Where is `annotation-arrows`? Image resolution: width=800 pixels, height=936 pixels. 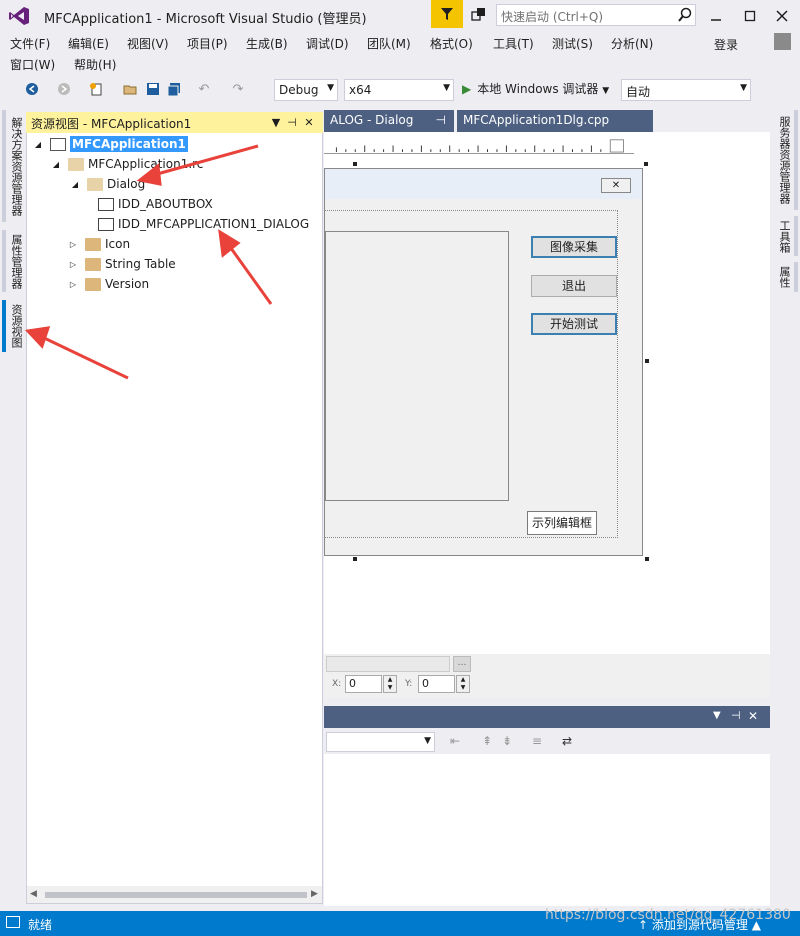
annotation-arrows is located at coordinates (148, 262).